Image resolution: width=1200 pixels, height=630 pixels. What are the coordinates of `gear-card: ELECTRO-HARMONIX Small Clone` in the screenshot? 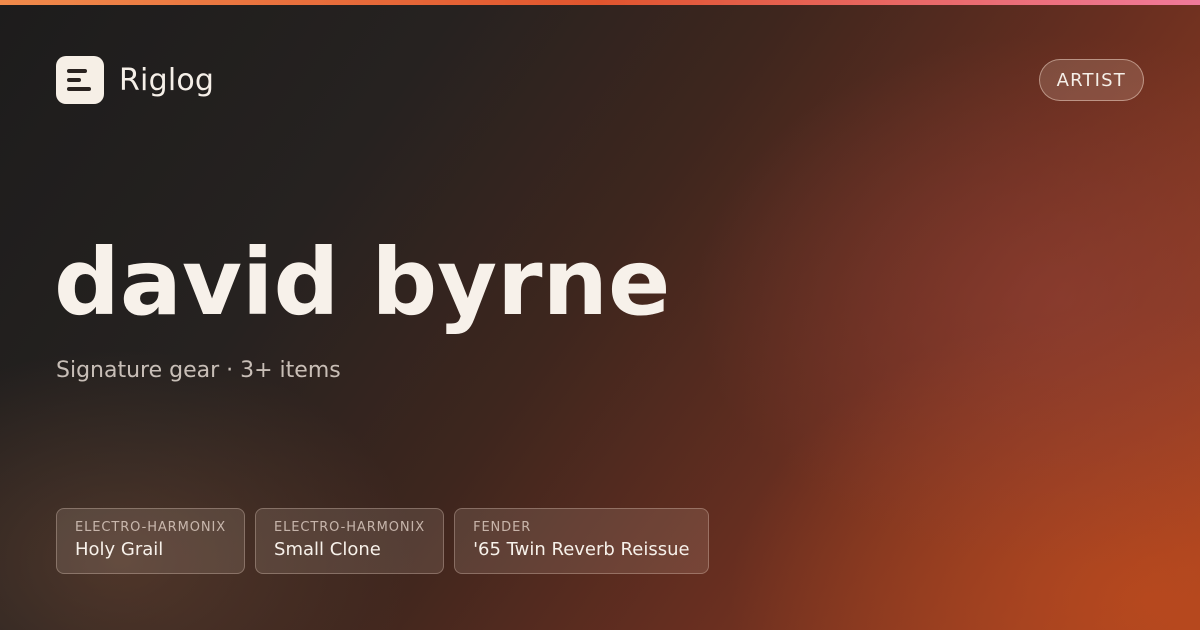 It's located at (350, 541).